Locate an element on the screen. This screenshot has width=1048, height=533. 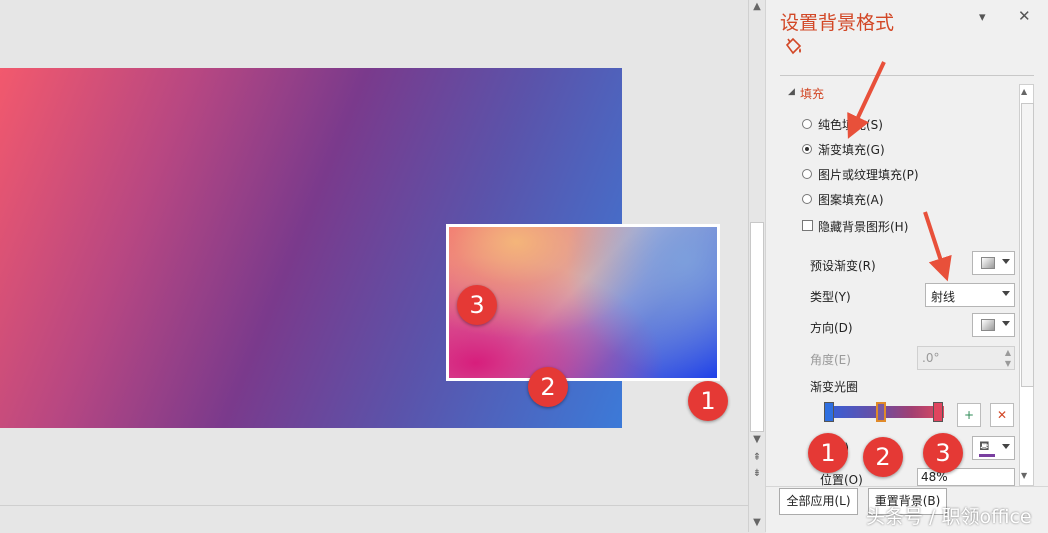
watermark: 头条号 / 职领office is located at coordinates (949, 517).